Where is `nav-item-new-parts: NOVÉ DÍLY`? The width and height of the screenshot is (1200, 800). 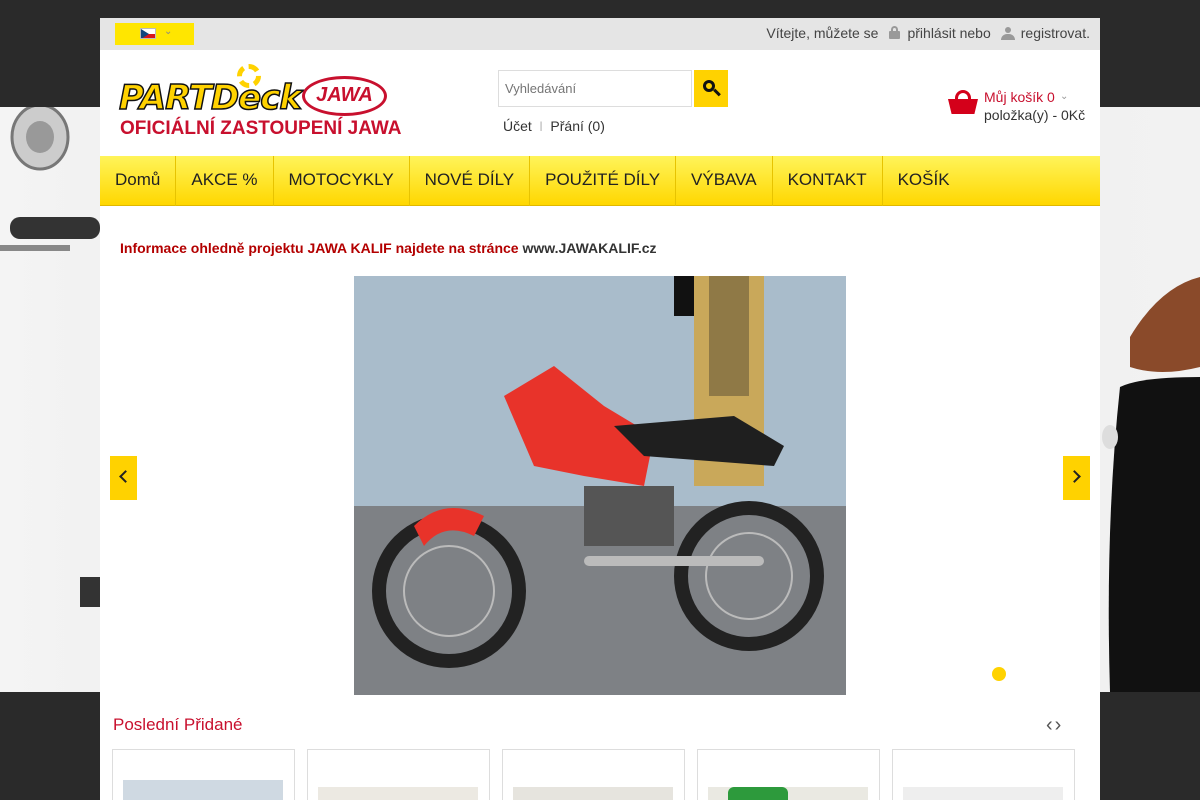
nav-item-new-parts: NOVÉ DÍLY is located at coordinates (470, 181).